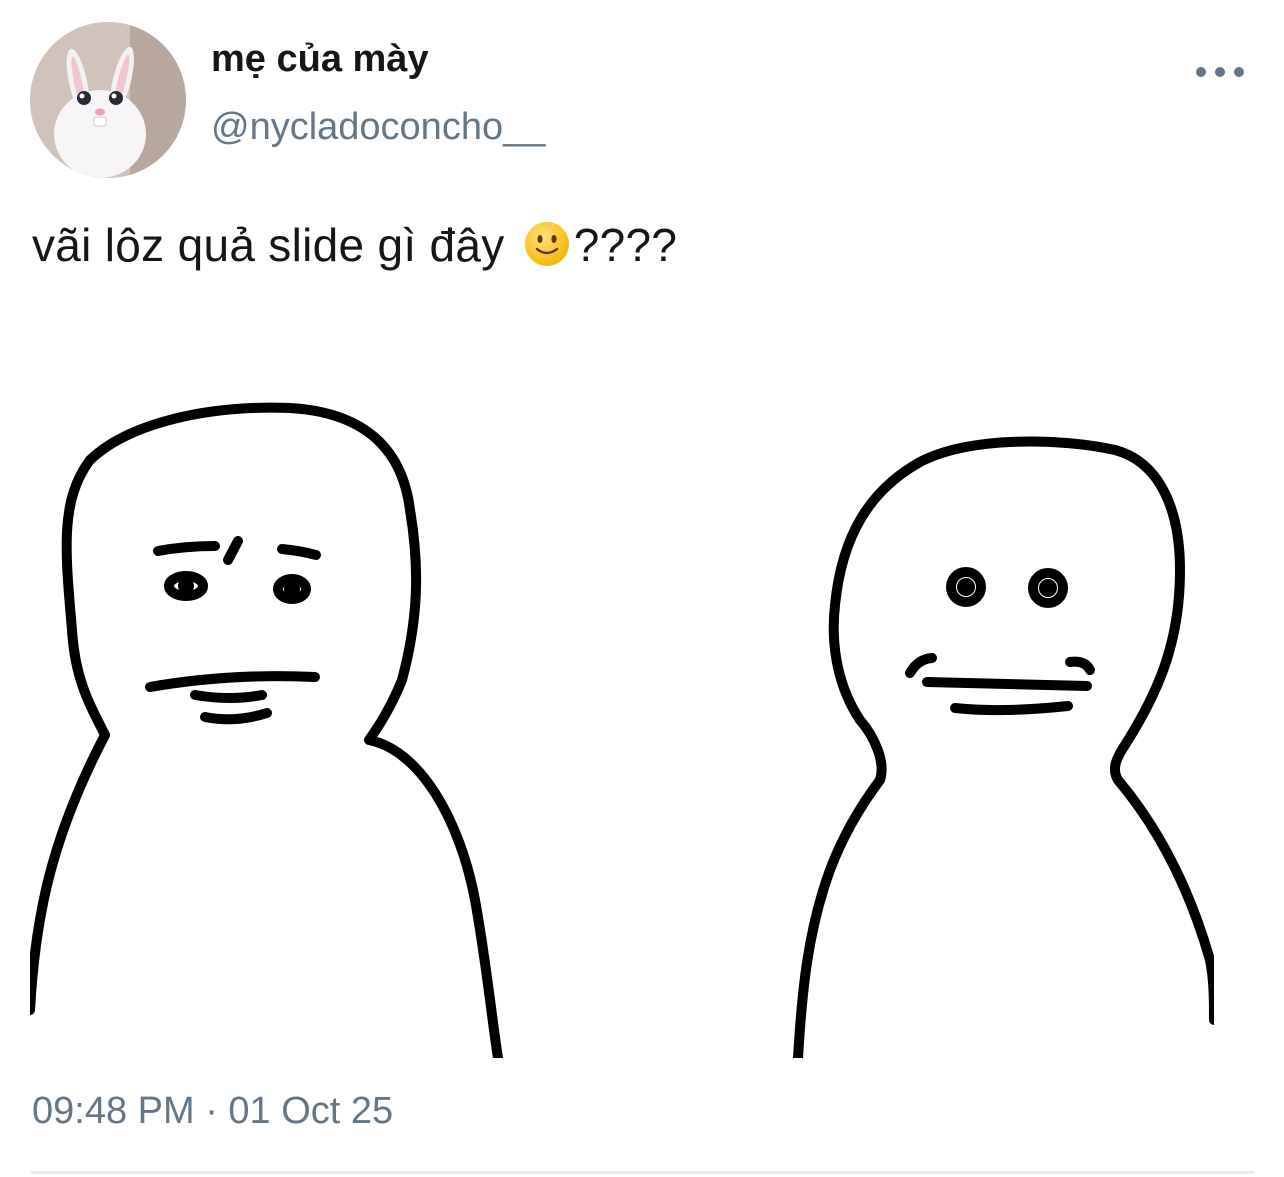 The image size is (1284, 1177). I want to click on left-mouth-mid, so click(228, 696).